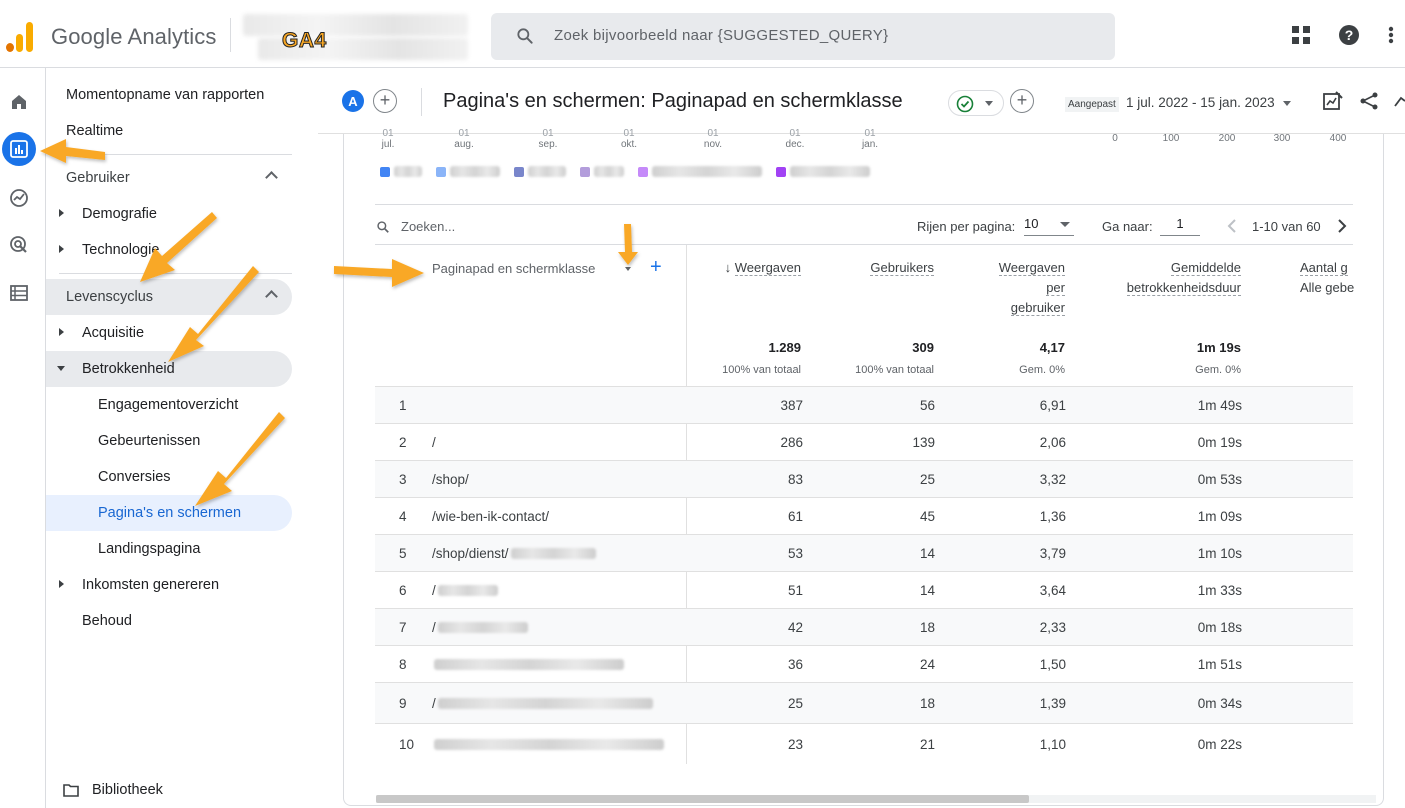 The image size is (1405, 808). What do you see at coordinates (1369, 101) in the screenshot?
I see `share-icon` at bounding box center [1369, 101].